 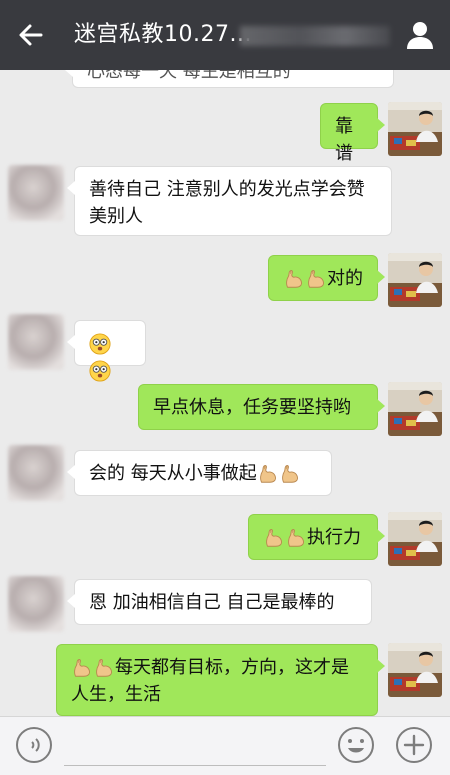 What do you see at coordinates (356, 745) in the screenshot?
I see `emoji-icon` at bounding box center [356, 745].